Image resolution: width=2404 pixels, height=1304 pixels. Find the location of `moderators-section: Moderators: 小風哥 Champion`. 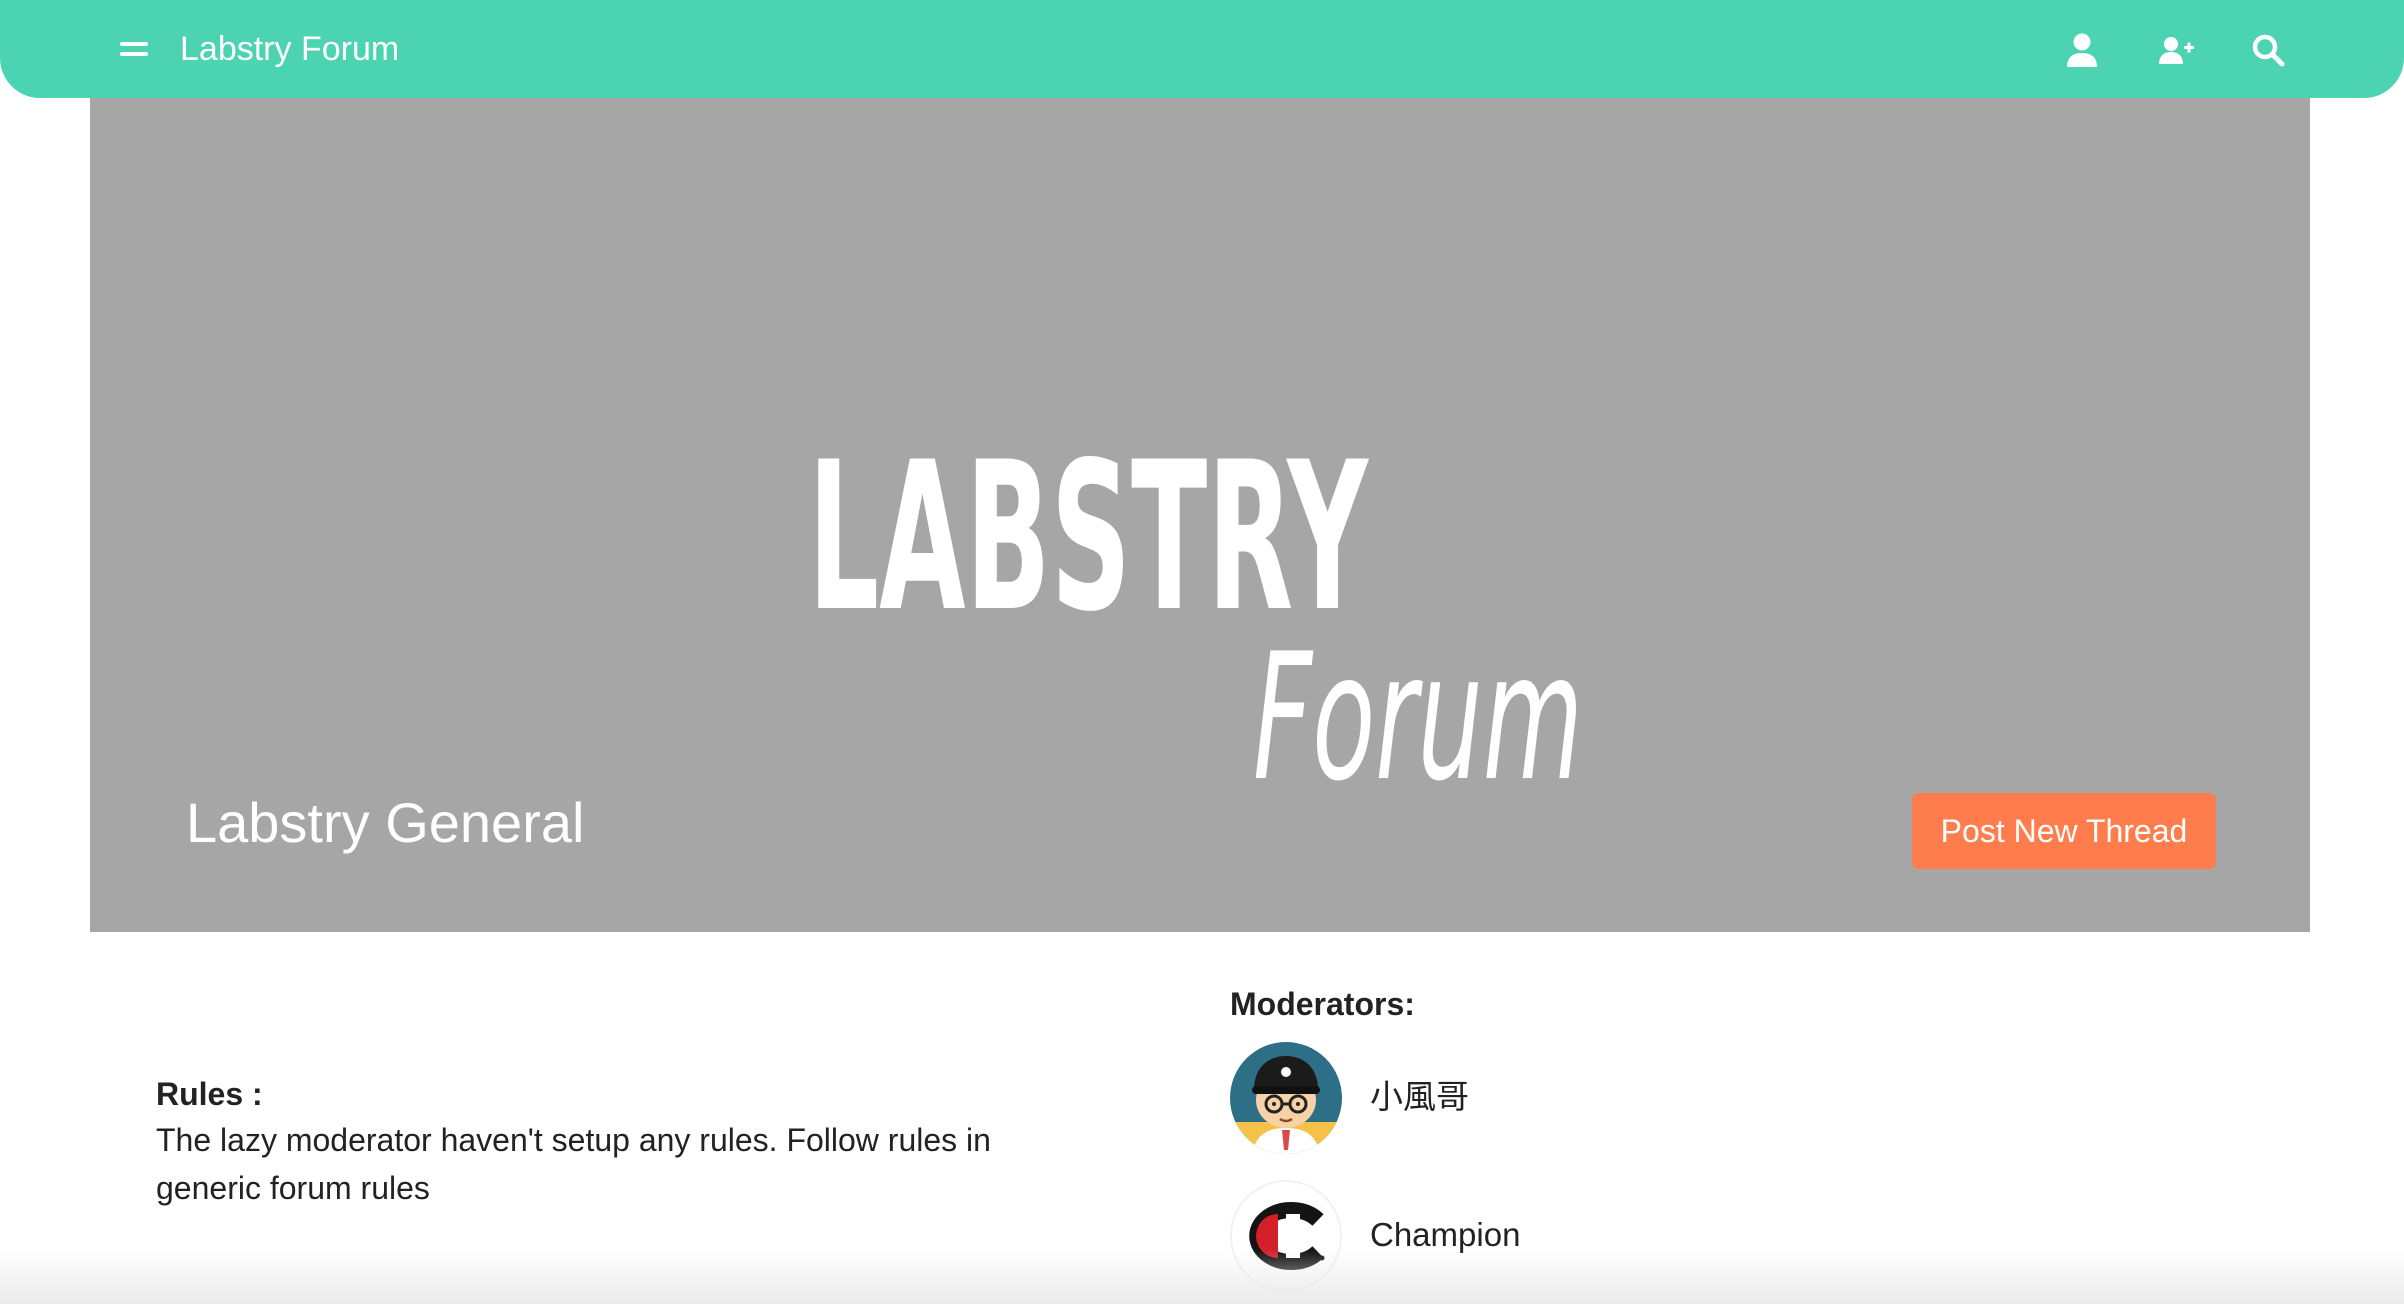

moderators-section: Moderators: 小風哥 Champion is located at coordinates (1630, 1137).